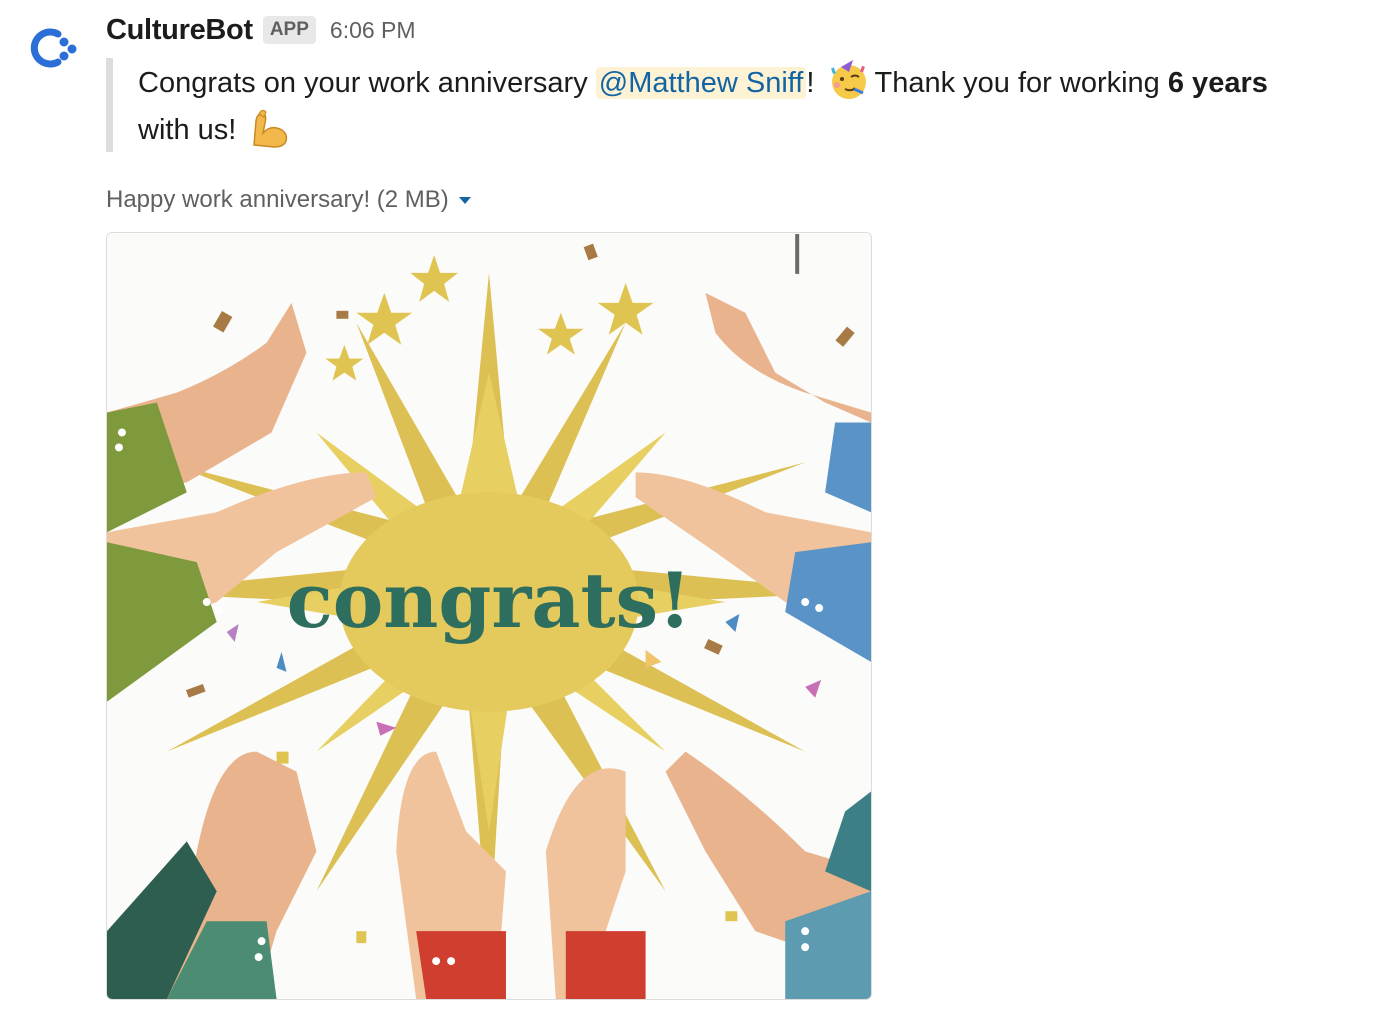  I want to click on culturebot-avatar, so click(54, 48).